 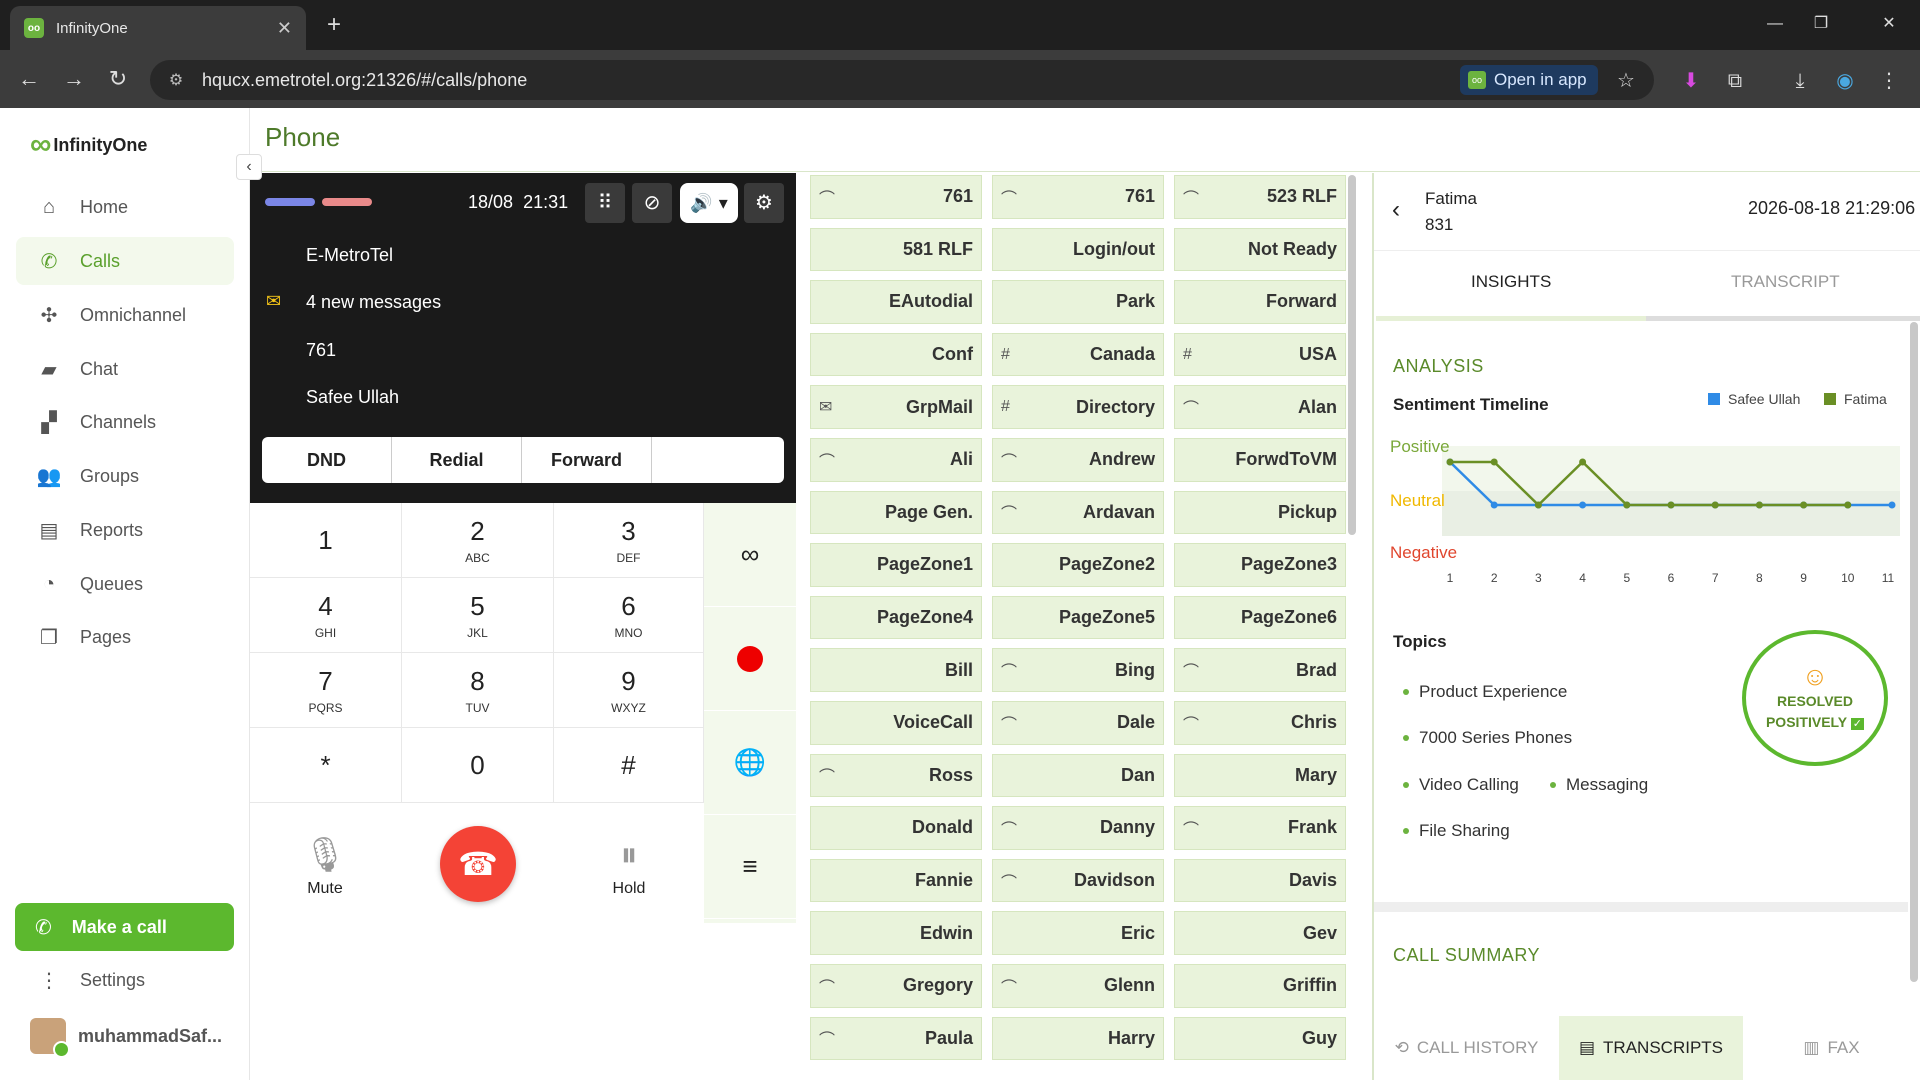 What do you see at coordinates (1078, 828) in the screenshot?
I see `speed-dial-button: ⌒ Danny` at bounding box center [1078, 828].